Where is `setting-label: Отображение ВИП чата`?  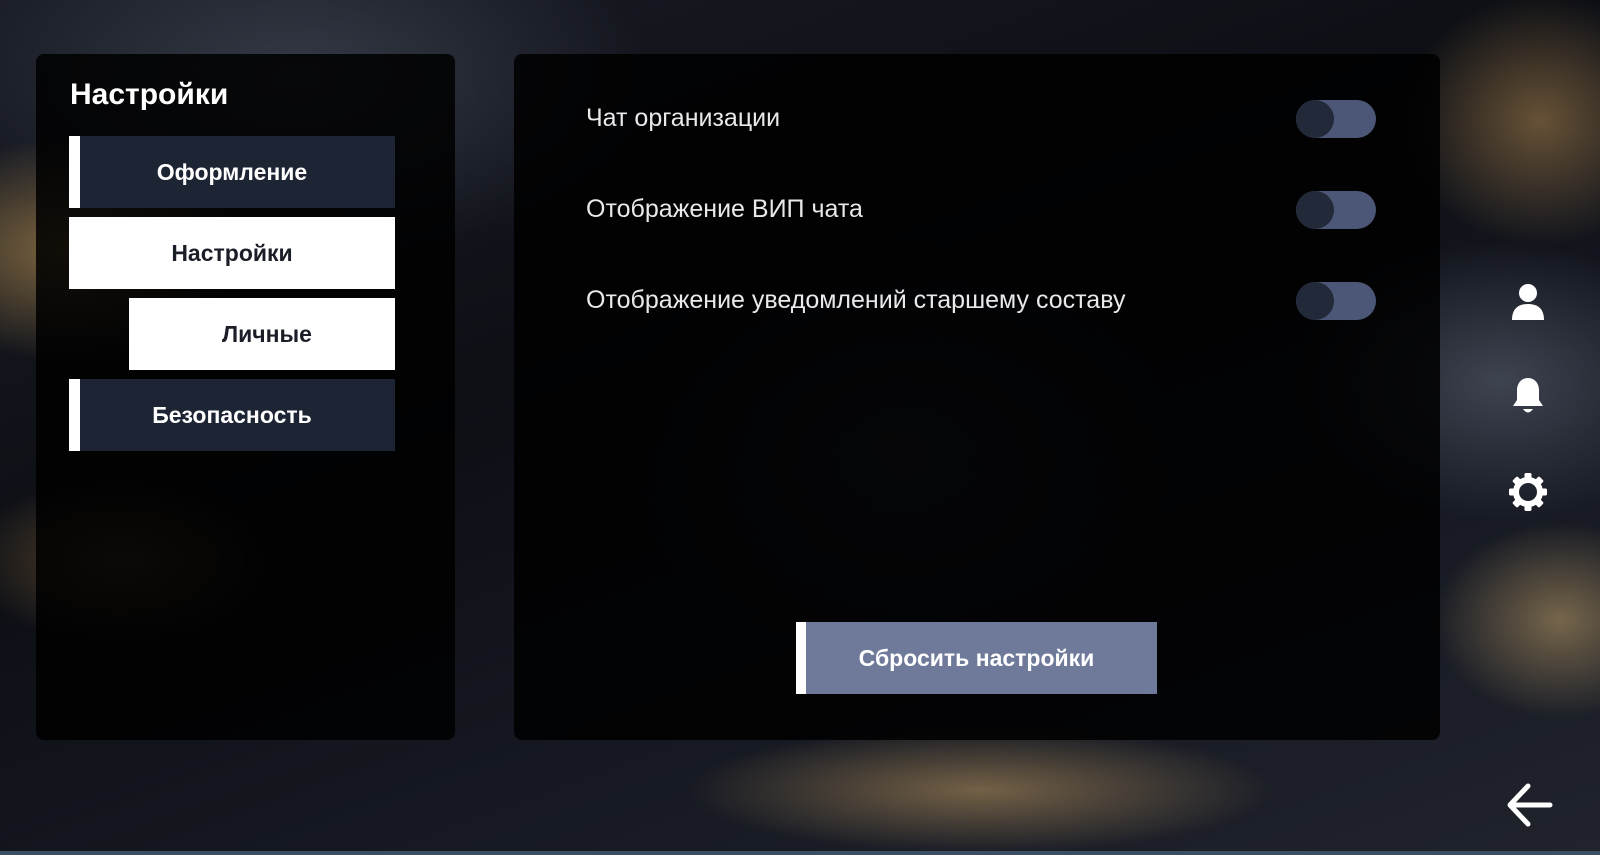 setting-label: Отображение ВИП чата is located at coordinates (724, 209).